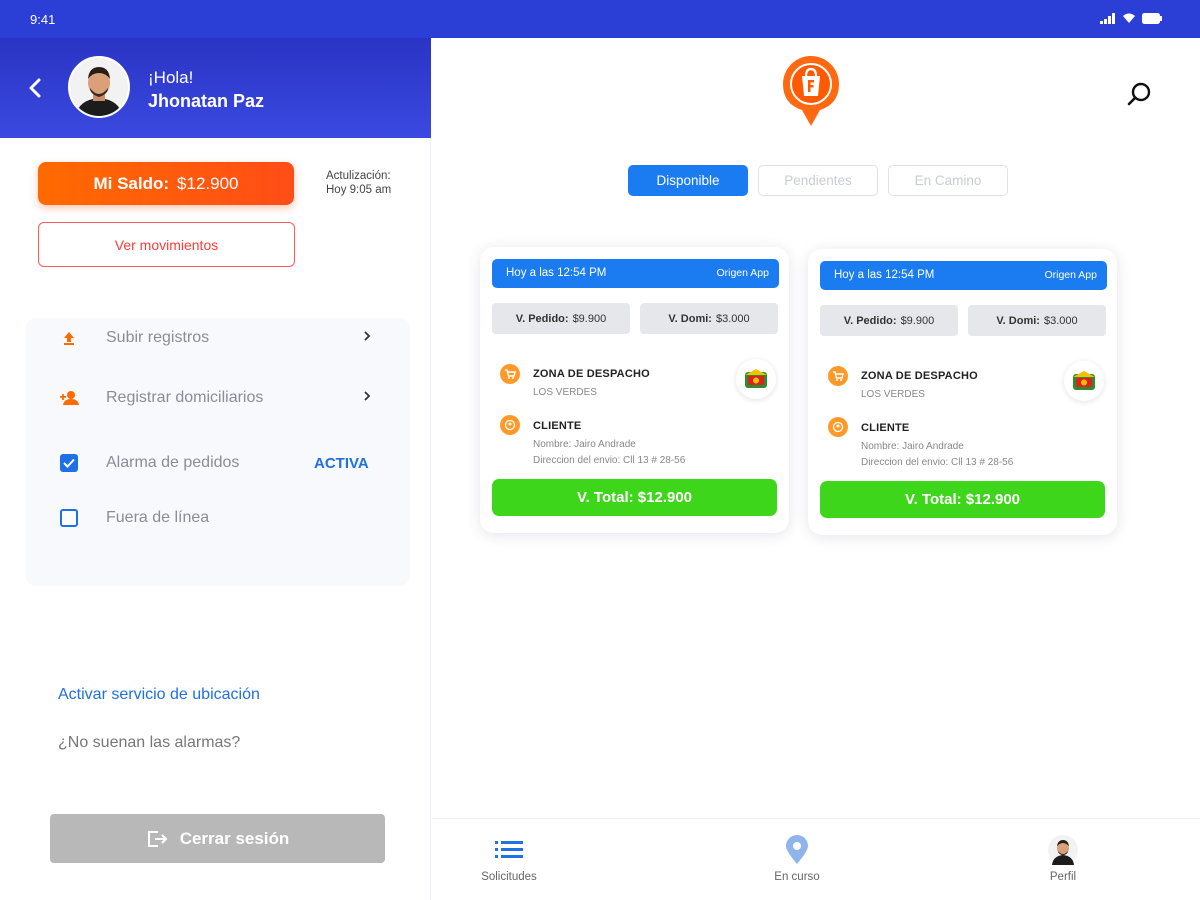  What do you see at coordinates (797, 850) in the screenshot?
I see `location-pin-icon` at bounding box center [797, 850].